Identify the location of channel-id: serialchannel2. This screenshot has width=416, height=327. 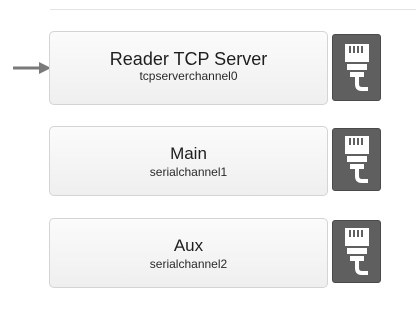
(188, 264).